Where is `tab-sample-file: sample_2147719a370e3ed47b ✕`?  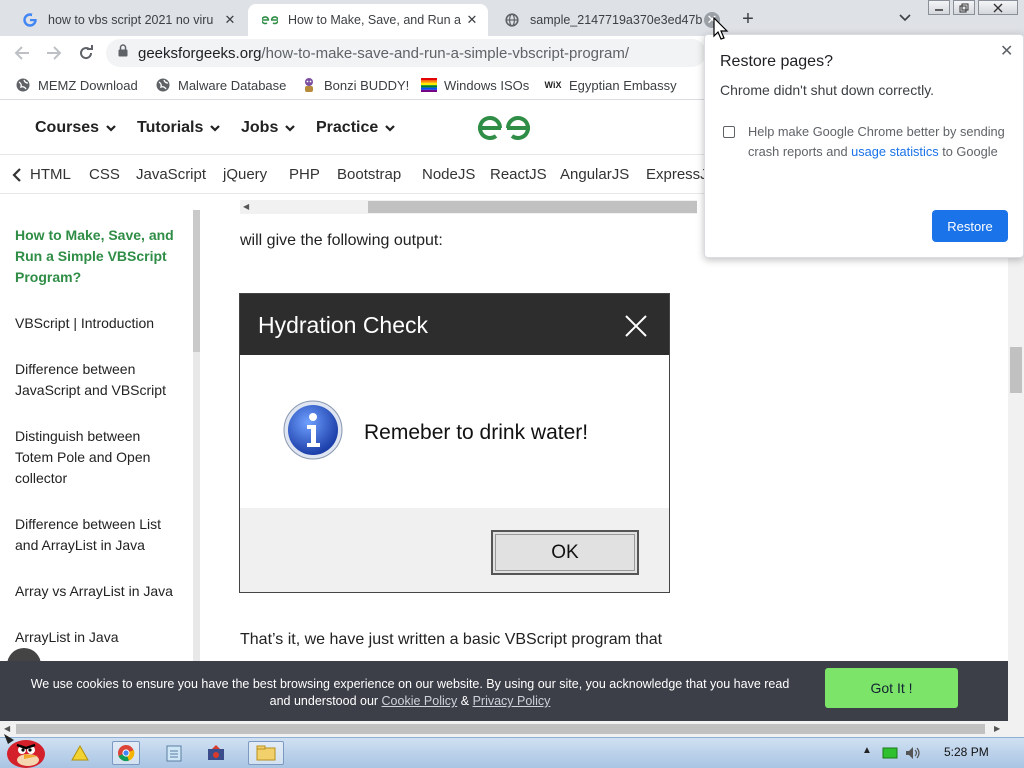
tab-sample-file: sample_2147719a370e3ed47b ✕ is located at coordinates (609, 20).